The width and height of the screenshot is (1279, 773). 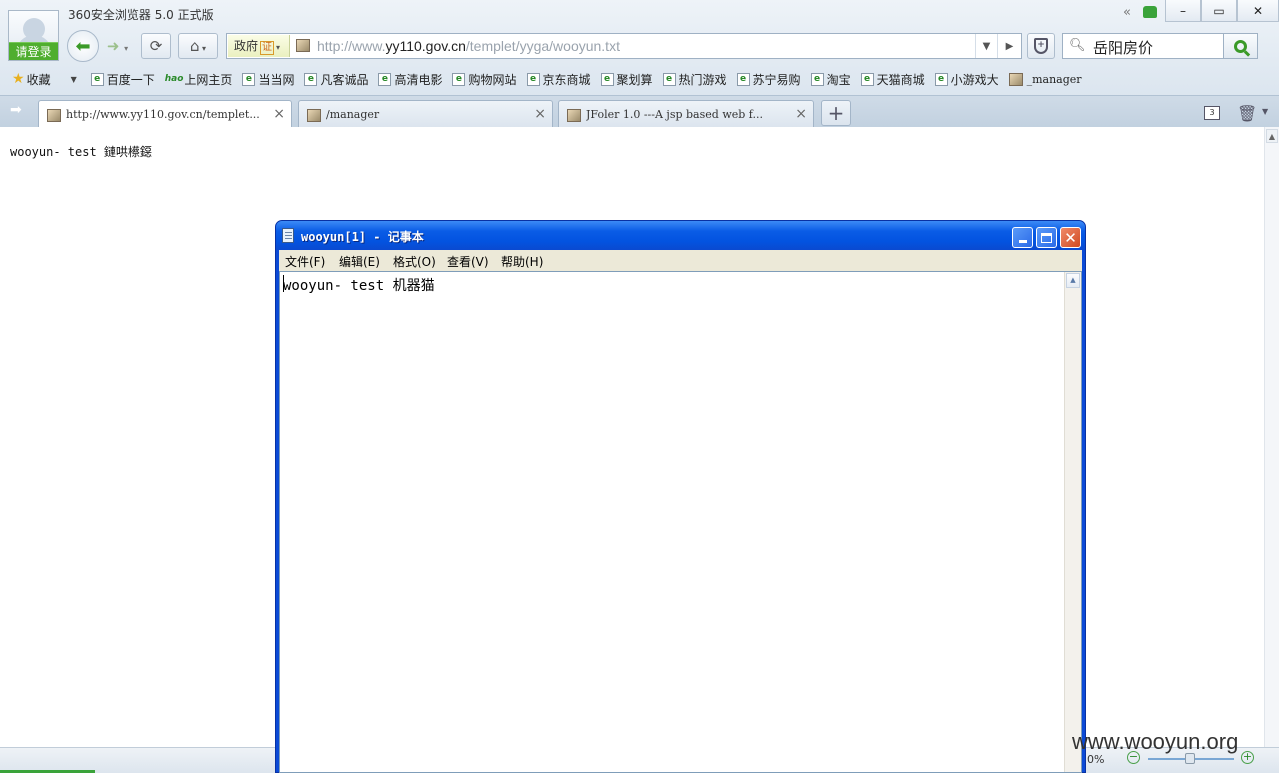 What do you see at coordinates (305, 261) in the screenshot?
I see `menu-file: 文件(F)` at bounding box center [305, 261].